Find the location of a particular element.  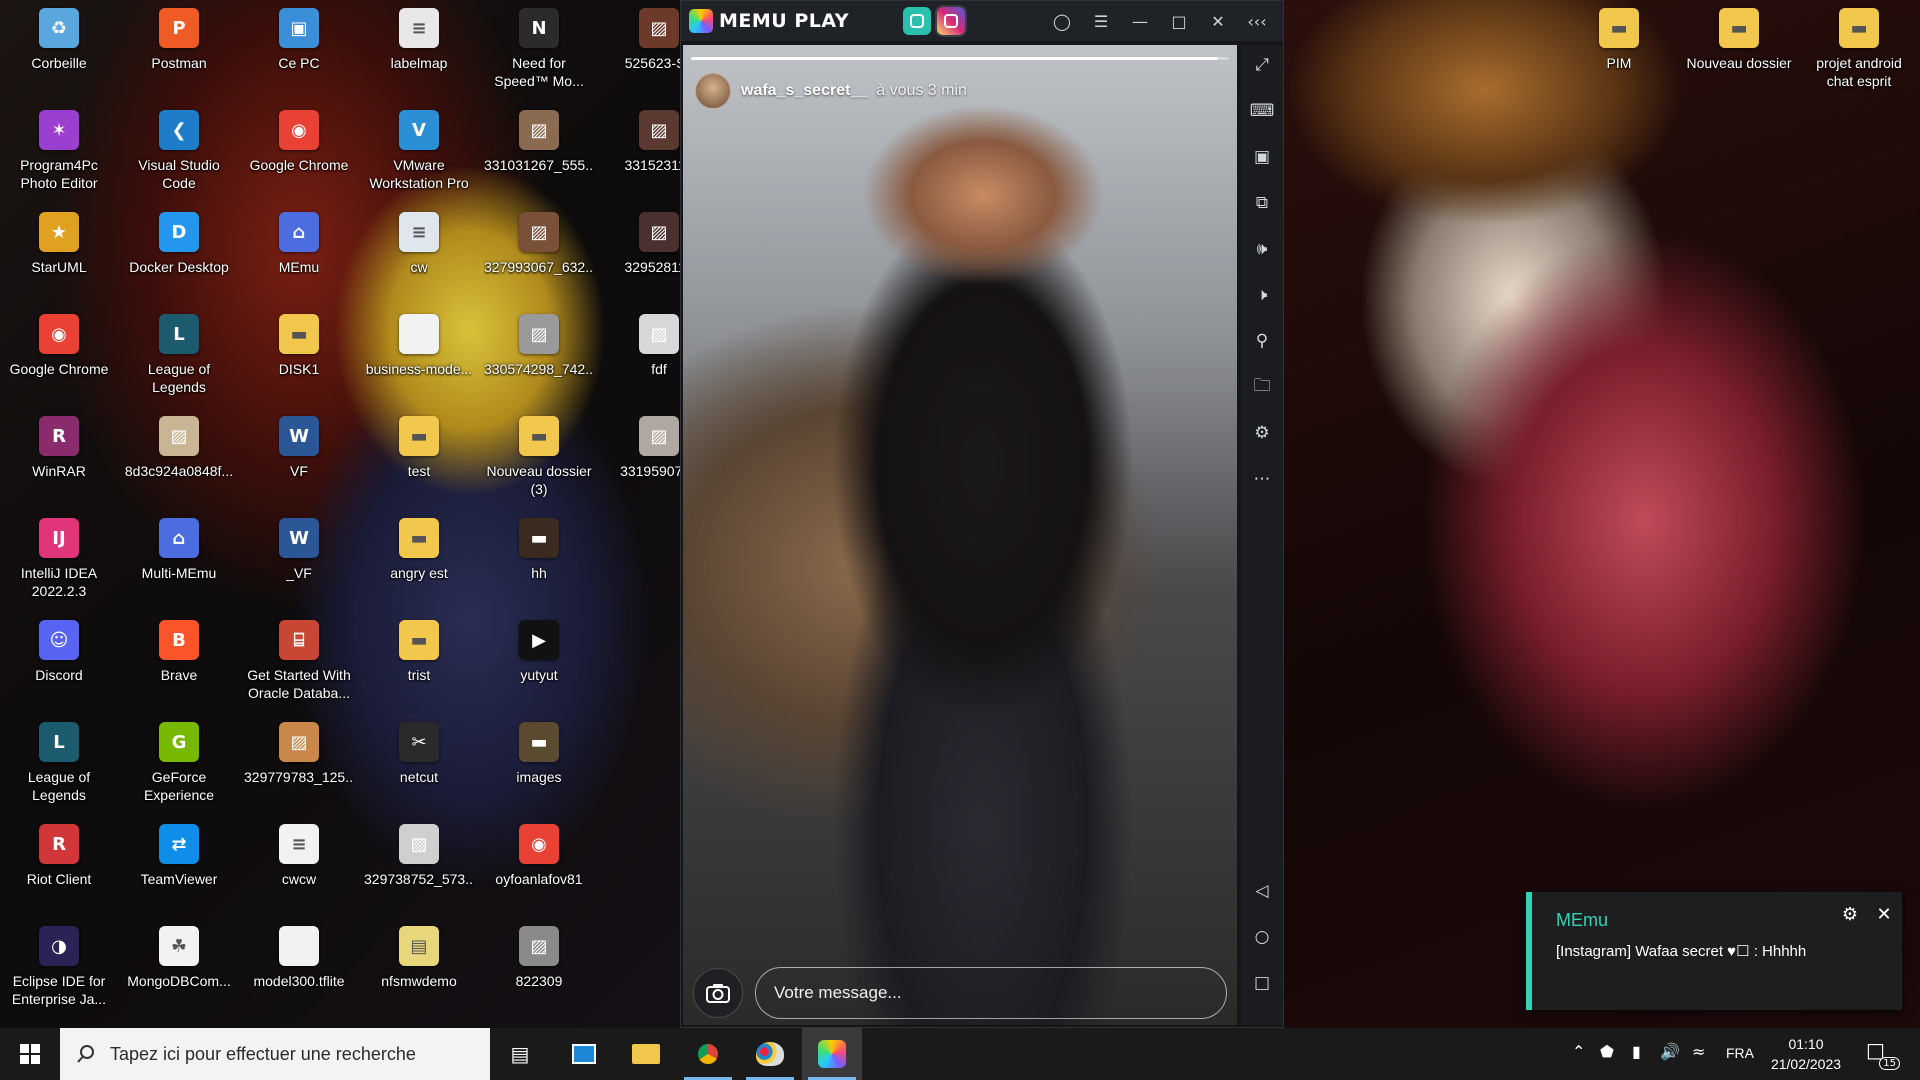

notification-close-button: ✕ is located at coordinates (1884, 914).